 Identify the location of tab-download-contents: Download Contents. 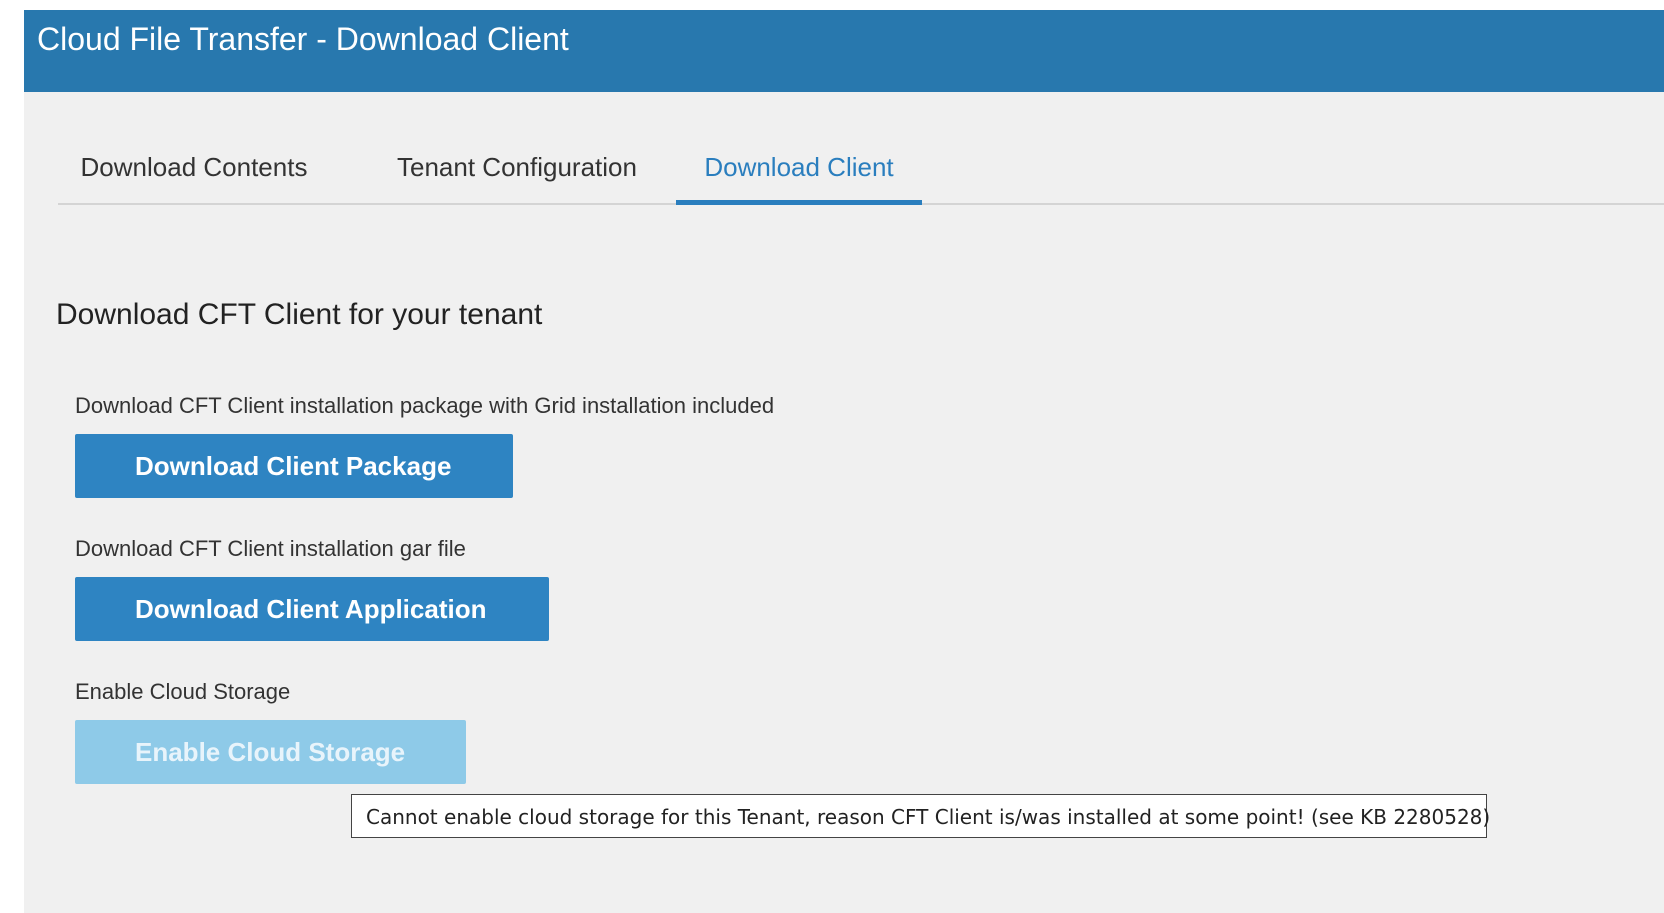
(194, 173).